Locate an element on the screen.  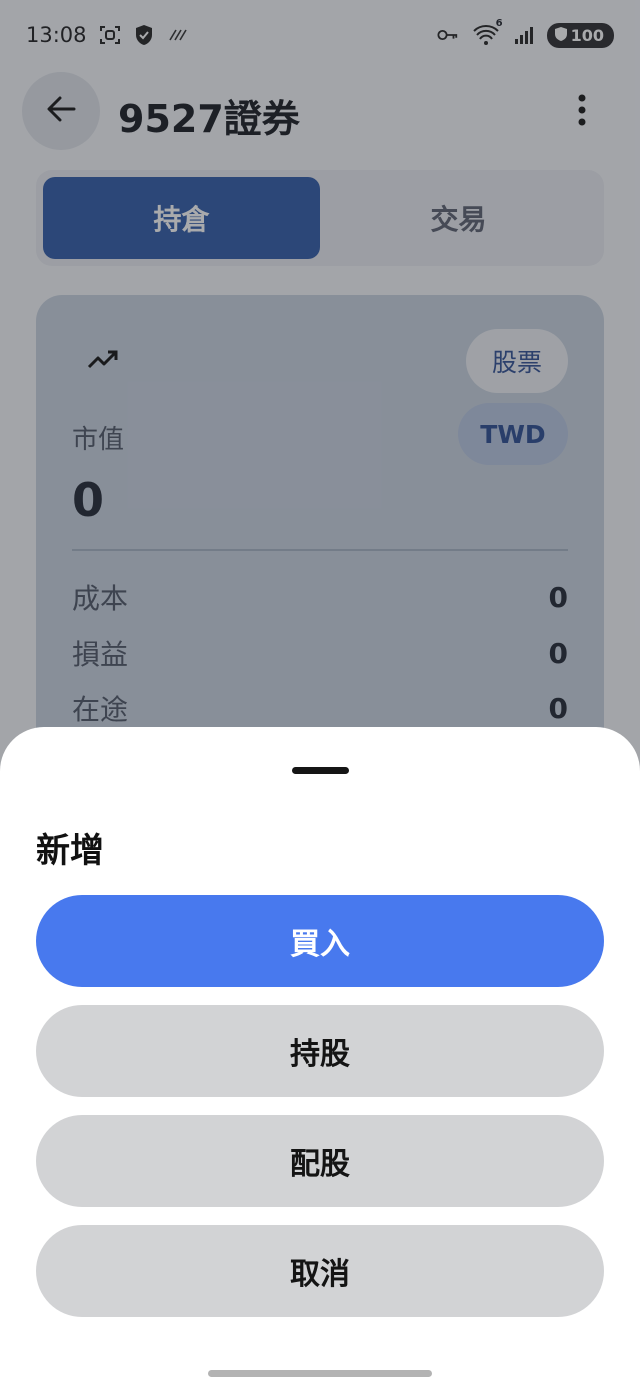
cancel-button: 取消 is located at coordinates (320, 1271).